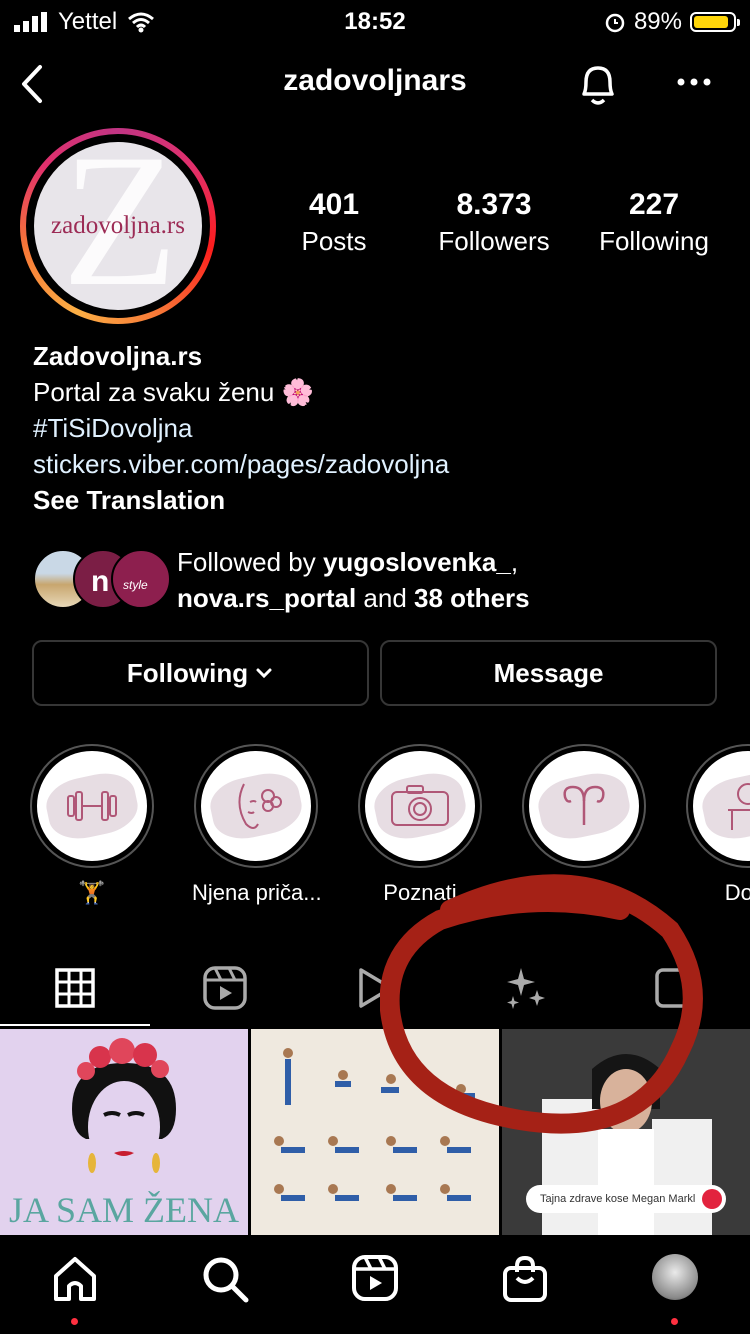  What do you see at coordinates (264, 673) in the screenshot?
I see `chevron-down-icon` at bounding box center [264, 673].